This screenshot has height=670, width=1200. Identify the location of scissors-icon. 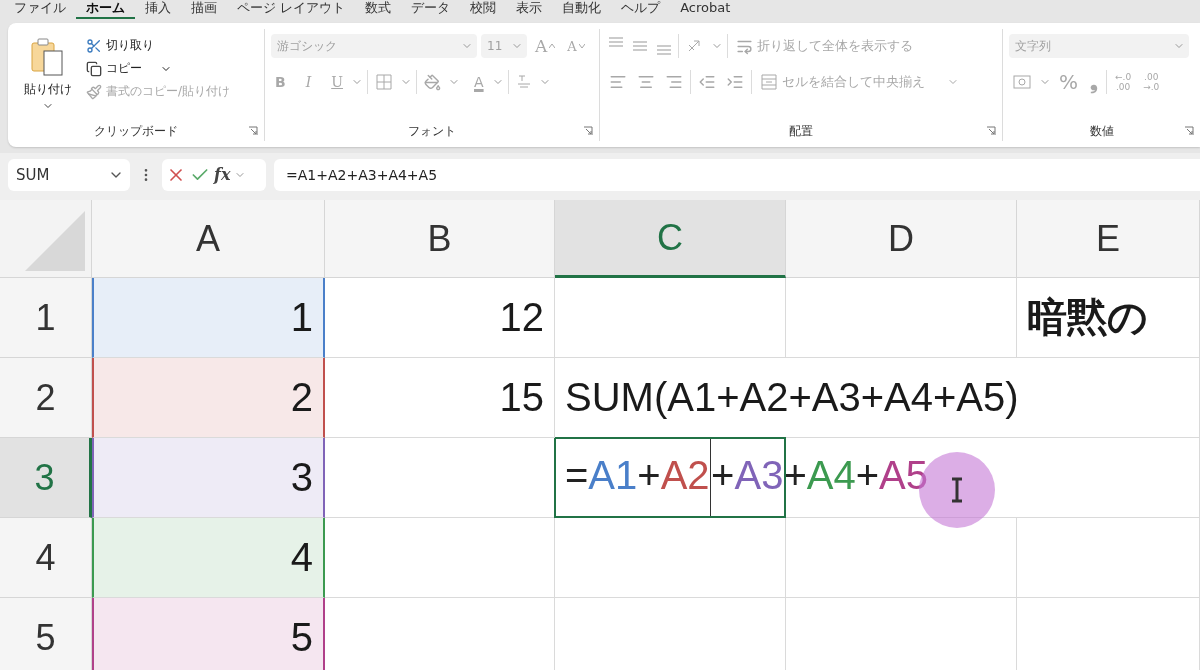
(94, 45).